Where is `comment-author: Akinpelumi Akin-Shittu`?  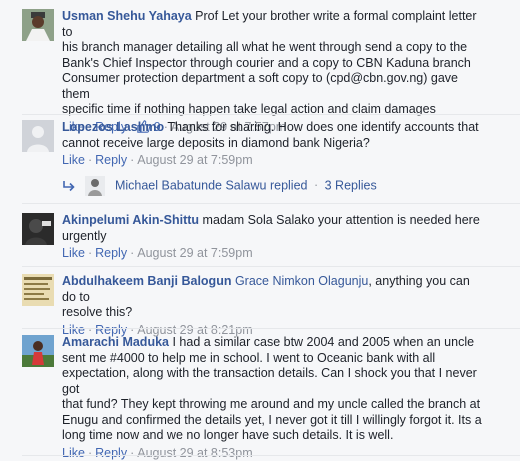 comment-author: Akinpelumi Akin-Shittu is located at coordinates (130, 220).